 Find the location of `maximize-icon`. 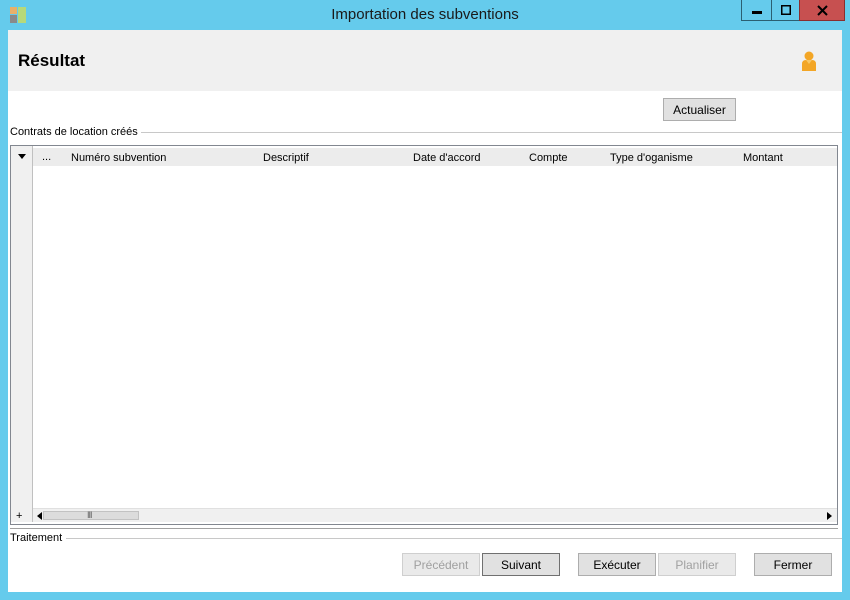

maximize-icon is located at coordinates (785, 10).